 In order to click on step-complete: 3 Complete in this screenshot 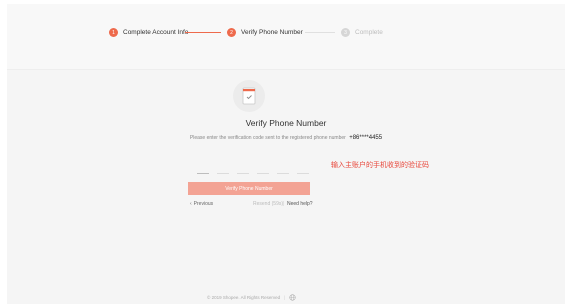, I will do `click(362, 32)`.